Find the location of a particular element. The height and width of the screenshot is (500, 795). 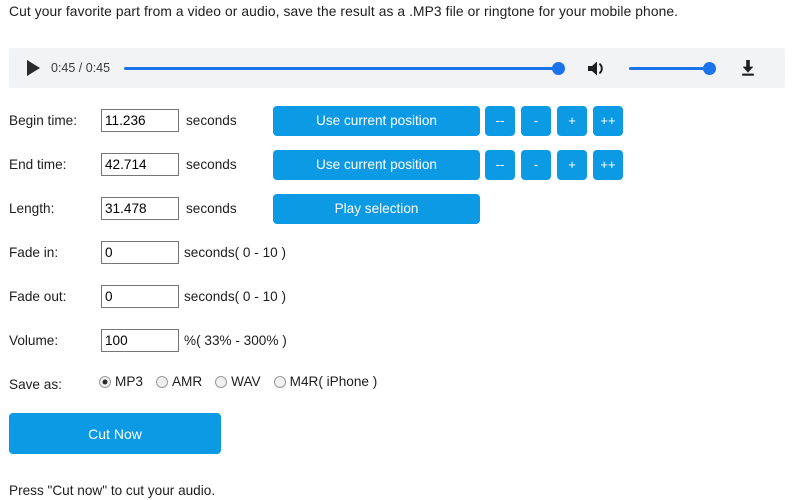

time-display: 0:45 / 0:45 is located at coordinates (81, 68).